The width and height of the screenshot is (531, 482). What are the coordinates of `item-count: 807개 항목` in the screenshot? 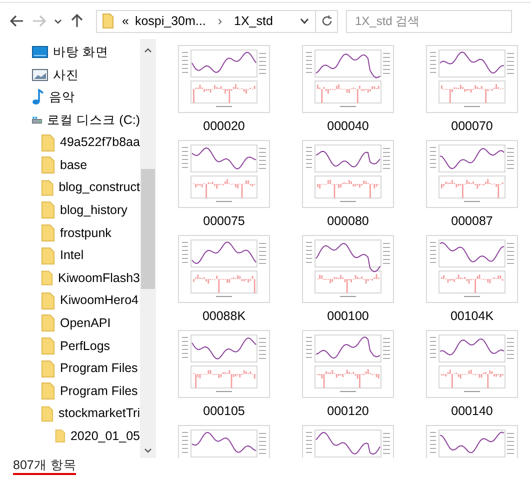 It's located at (44, 466).